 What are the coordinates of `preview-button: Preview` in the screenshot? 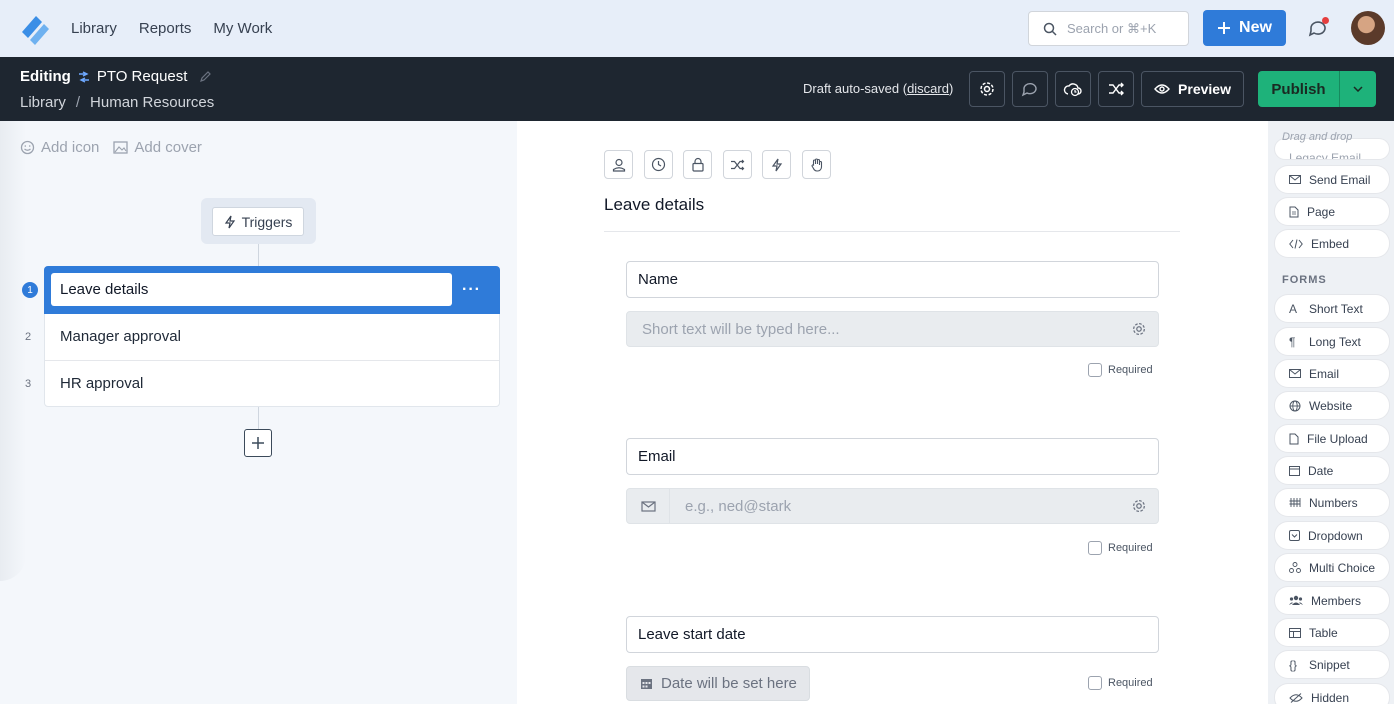 It's located at (1192, 89).